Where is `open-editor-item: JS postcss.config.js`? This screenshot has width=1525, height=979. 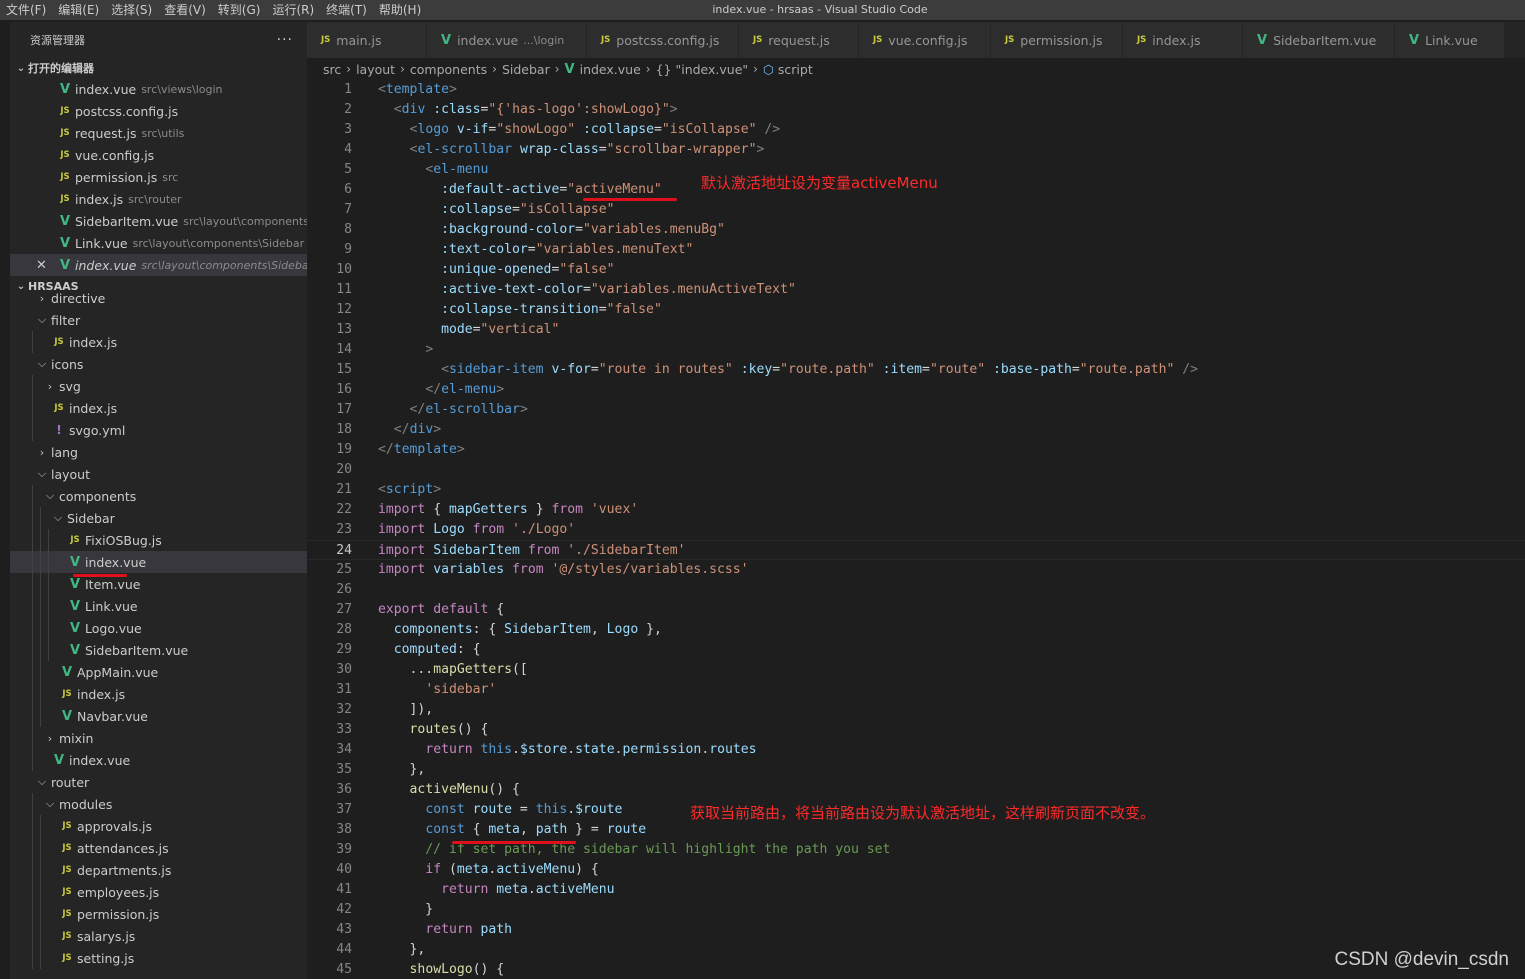
open-editor-item: JS postcss.config.js is located at coordinates (158, 111).